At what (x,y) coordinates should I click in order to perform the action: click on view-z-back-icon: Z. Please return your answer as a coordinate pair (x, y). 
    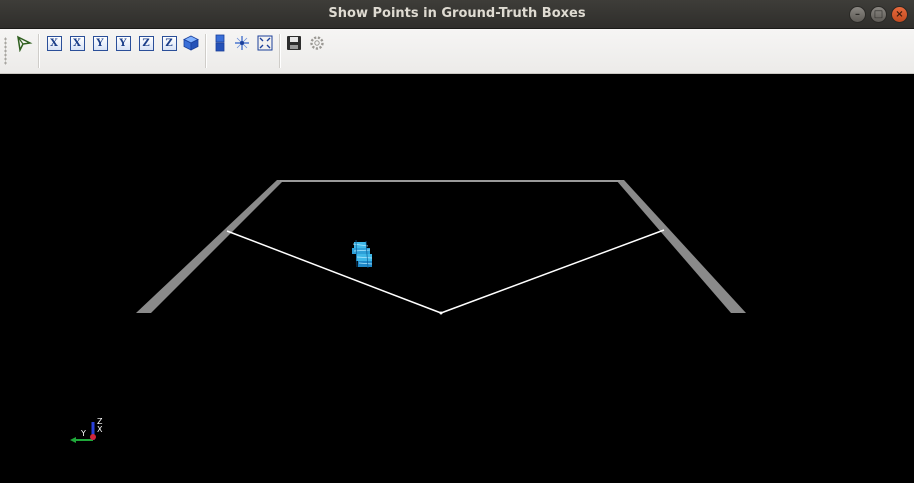
    Looking at the image, I should click on (169, 43).